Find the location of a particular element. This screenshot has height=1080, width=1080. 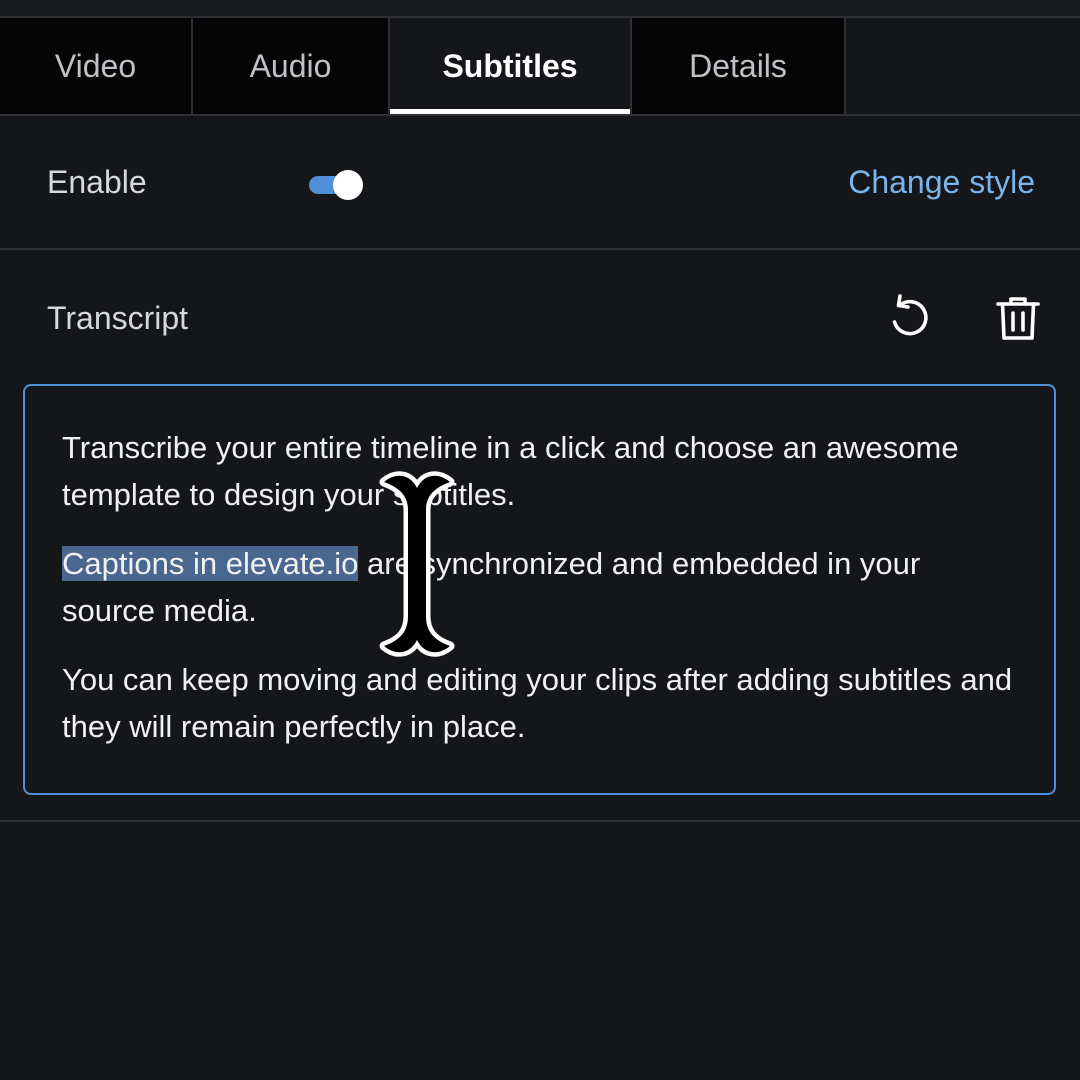

tab-bar: Video Audio Subtitles Details is located at coordinates (540, 67).